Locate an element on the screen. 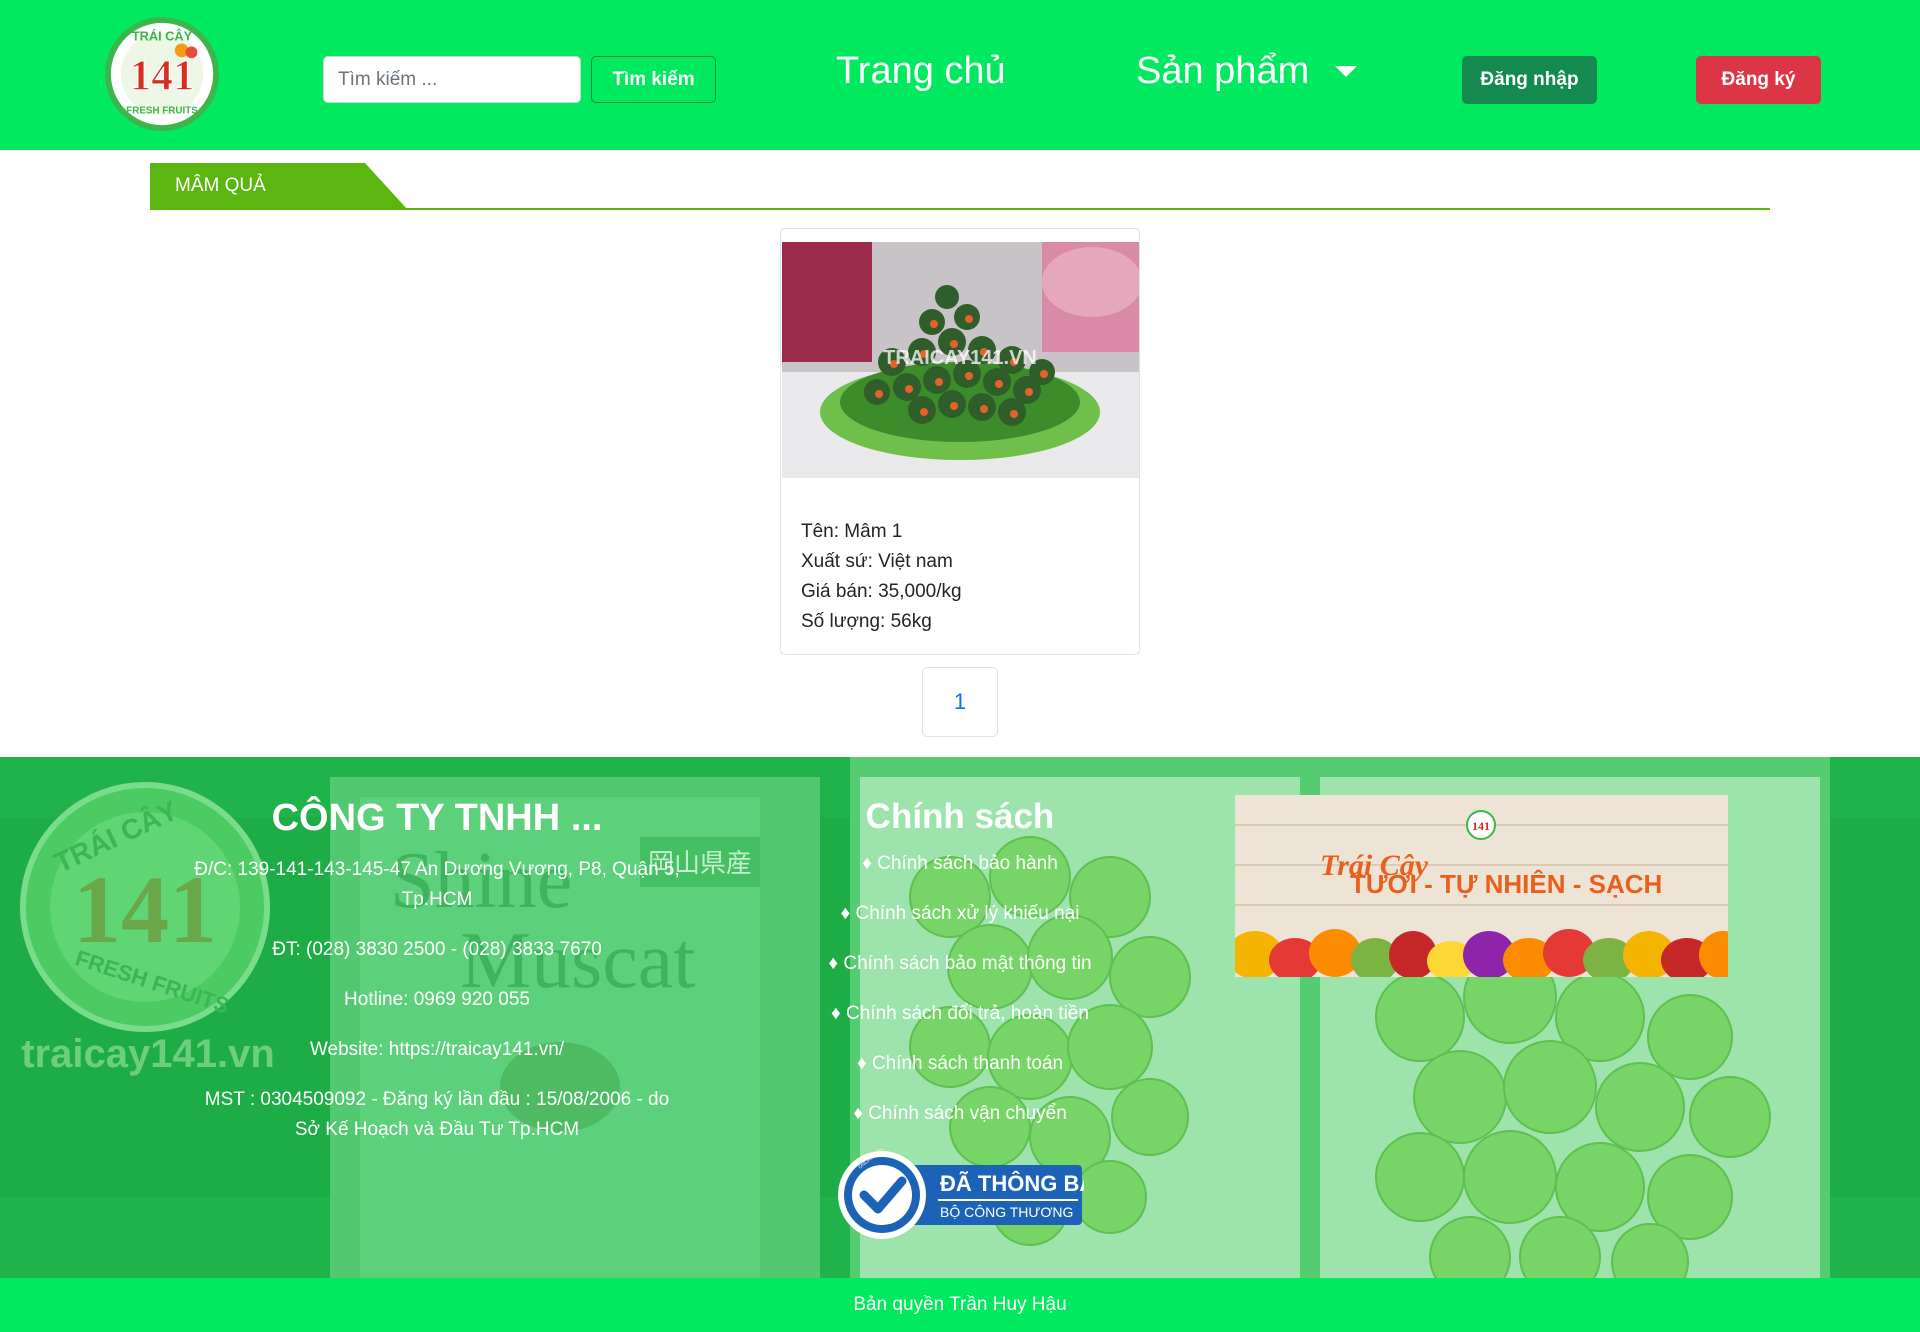  login-button: Đăng nhập is located at coordinates (1529, 80).